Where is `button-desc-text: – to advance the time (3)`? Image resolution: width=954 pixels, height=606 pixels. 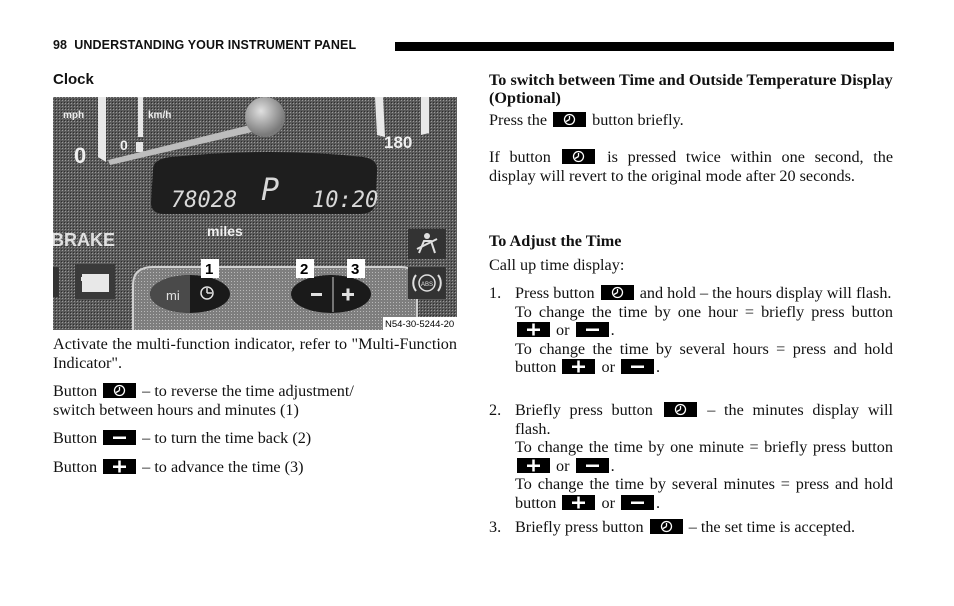 button-desc-text: – to advance the time (3) is located at coordinates (221, 467).